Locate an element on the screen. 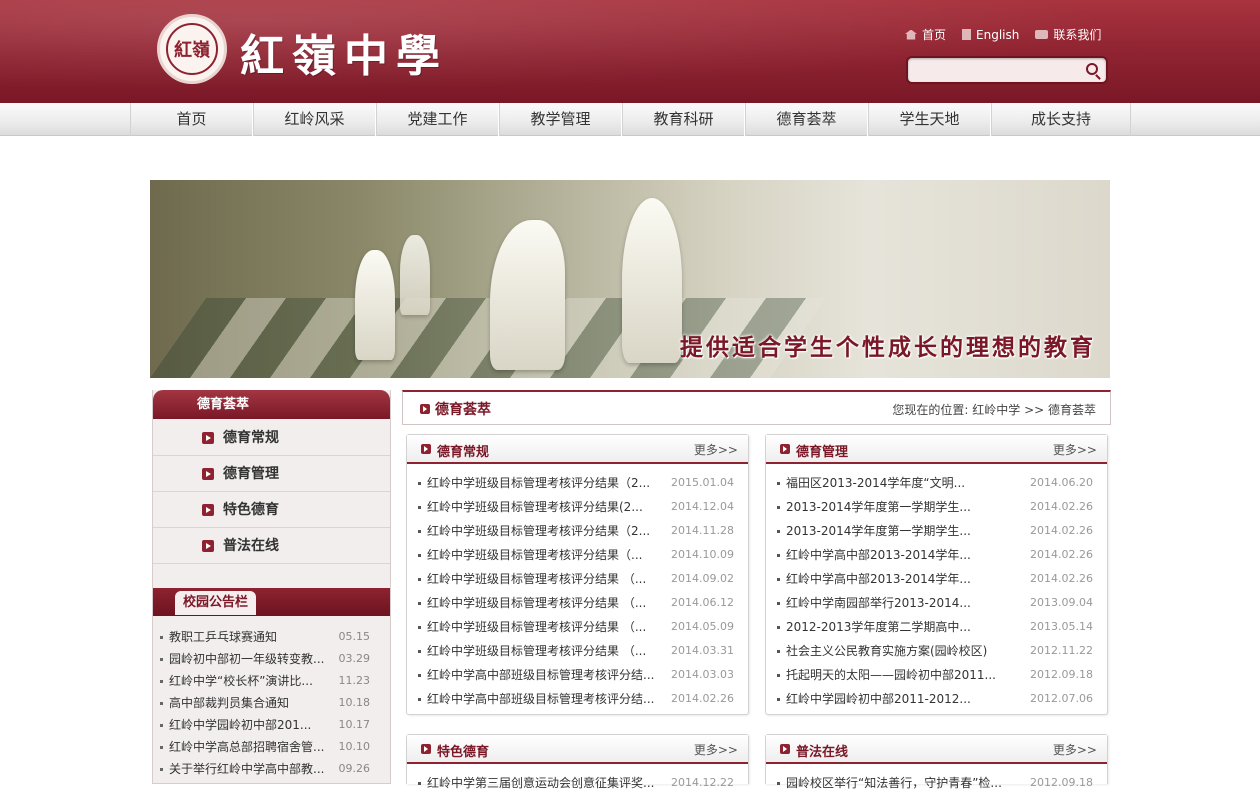  list-item: 红岭中学园岭初中部2011-2012... 2012.07.06 is located at coordinates (936, 699).